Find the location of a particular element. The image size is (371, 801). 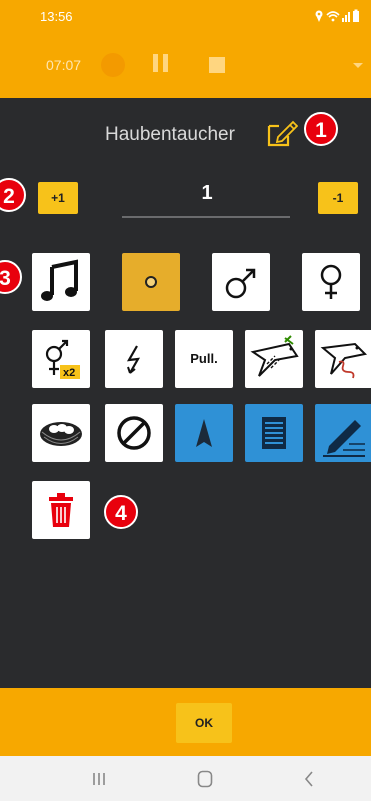

female-tile is located at coordinates (331, 282).